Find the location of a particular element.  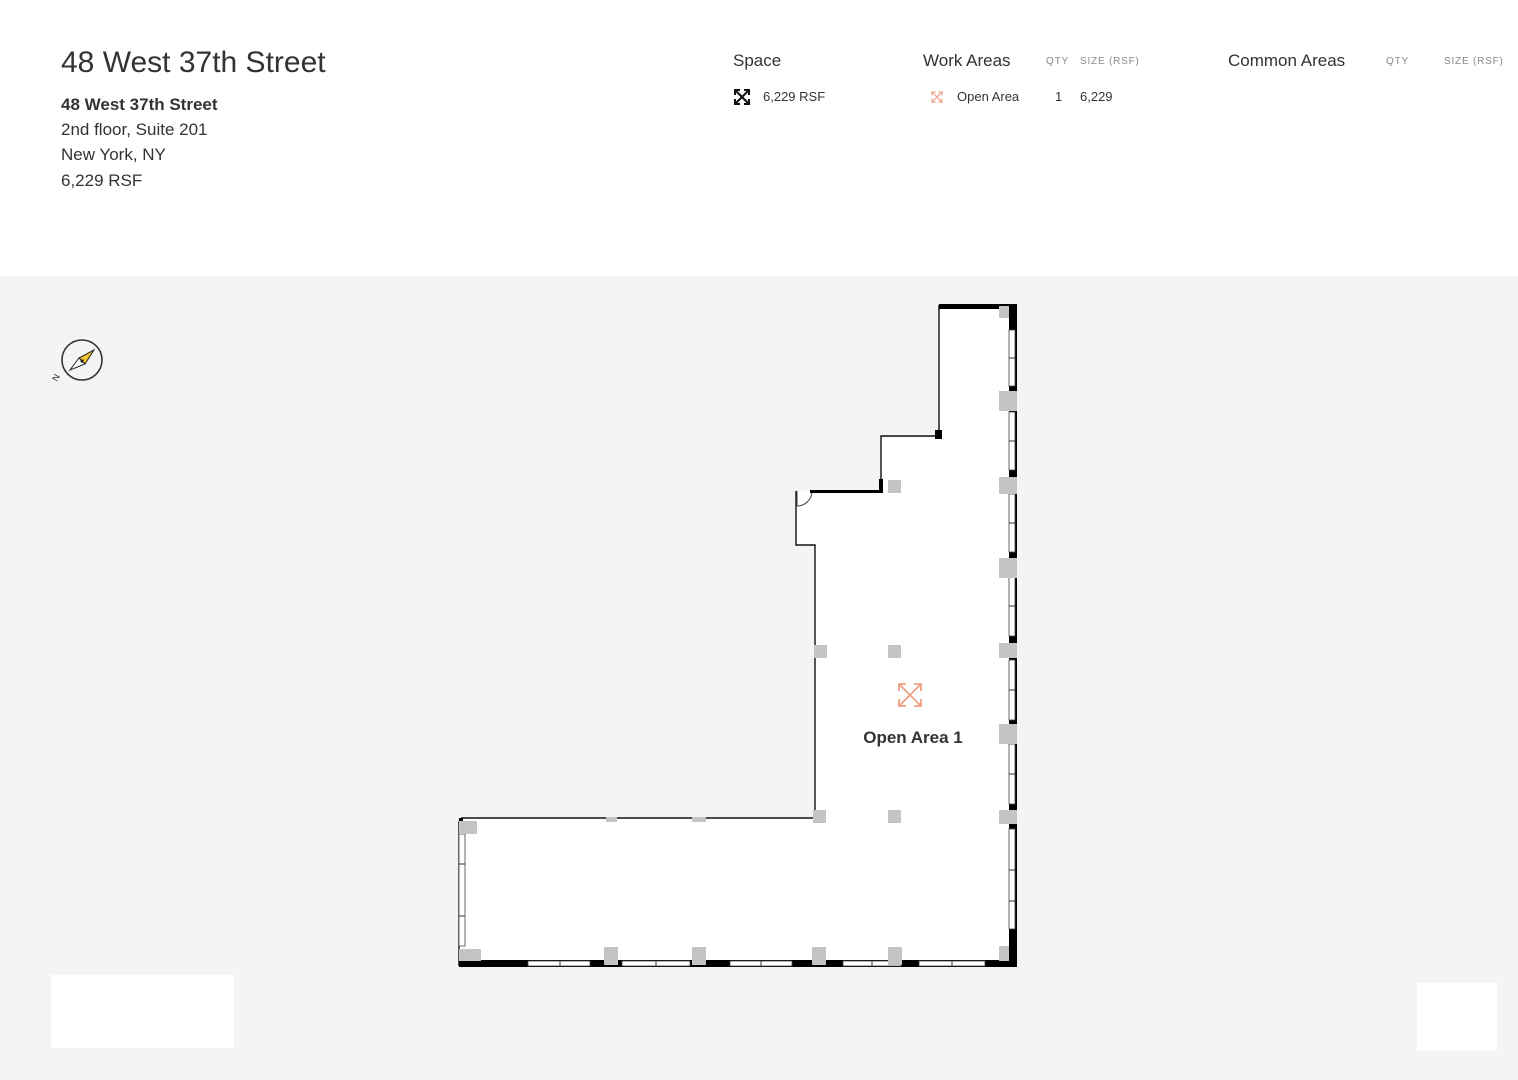

room-label: Open Area 1 is located at coordinates (913, 737).